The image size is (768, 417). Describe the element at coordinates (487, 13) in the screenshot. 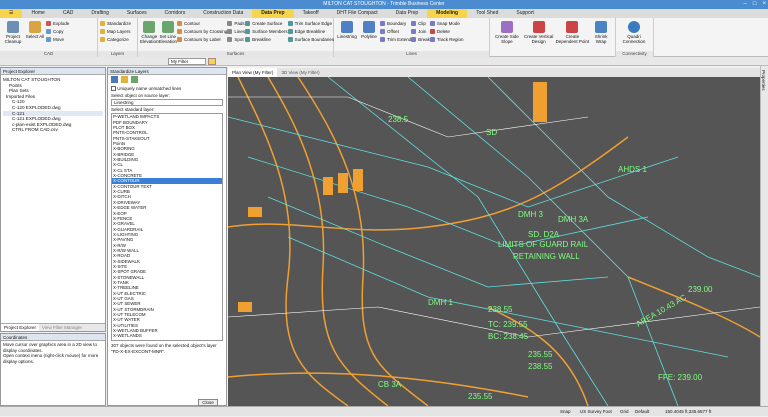

I see `tab-tool-shed: Tool Shed` at that location.